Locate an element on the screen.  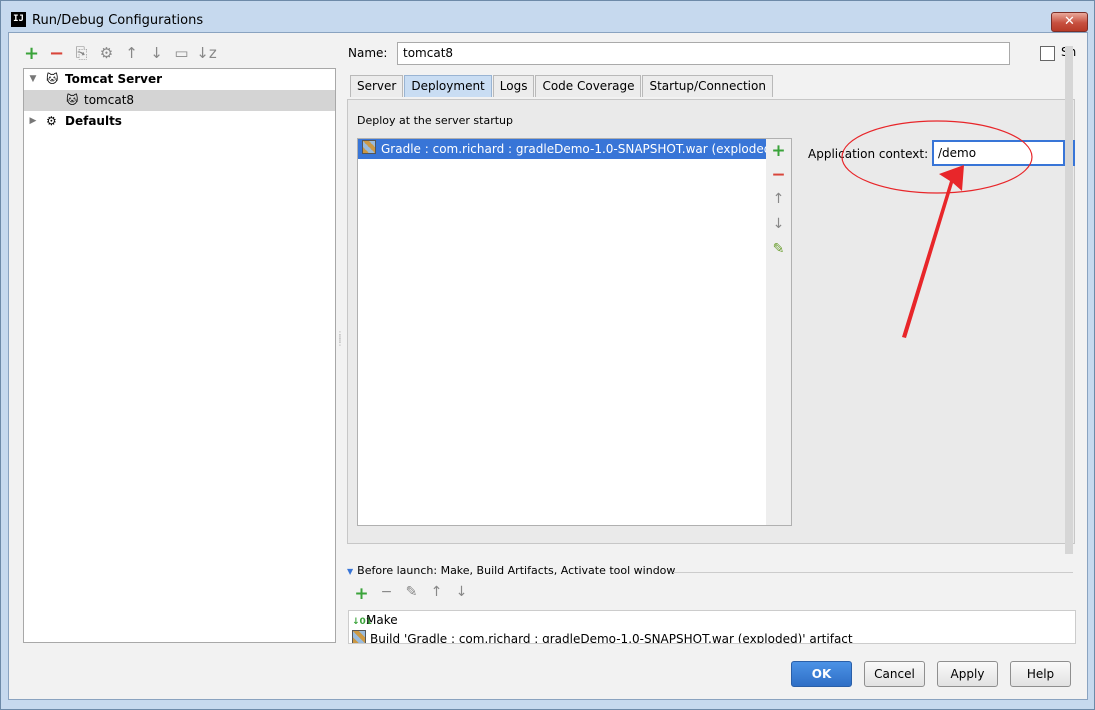
tree-node-tomcat8: 🐱 tomcat8 is located at coordinates (179, 100).